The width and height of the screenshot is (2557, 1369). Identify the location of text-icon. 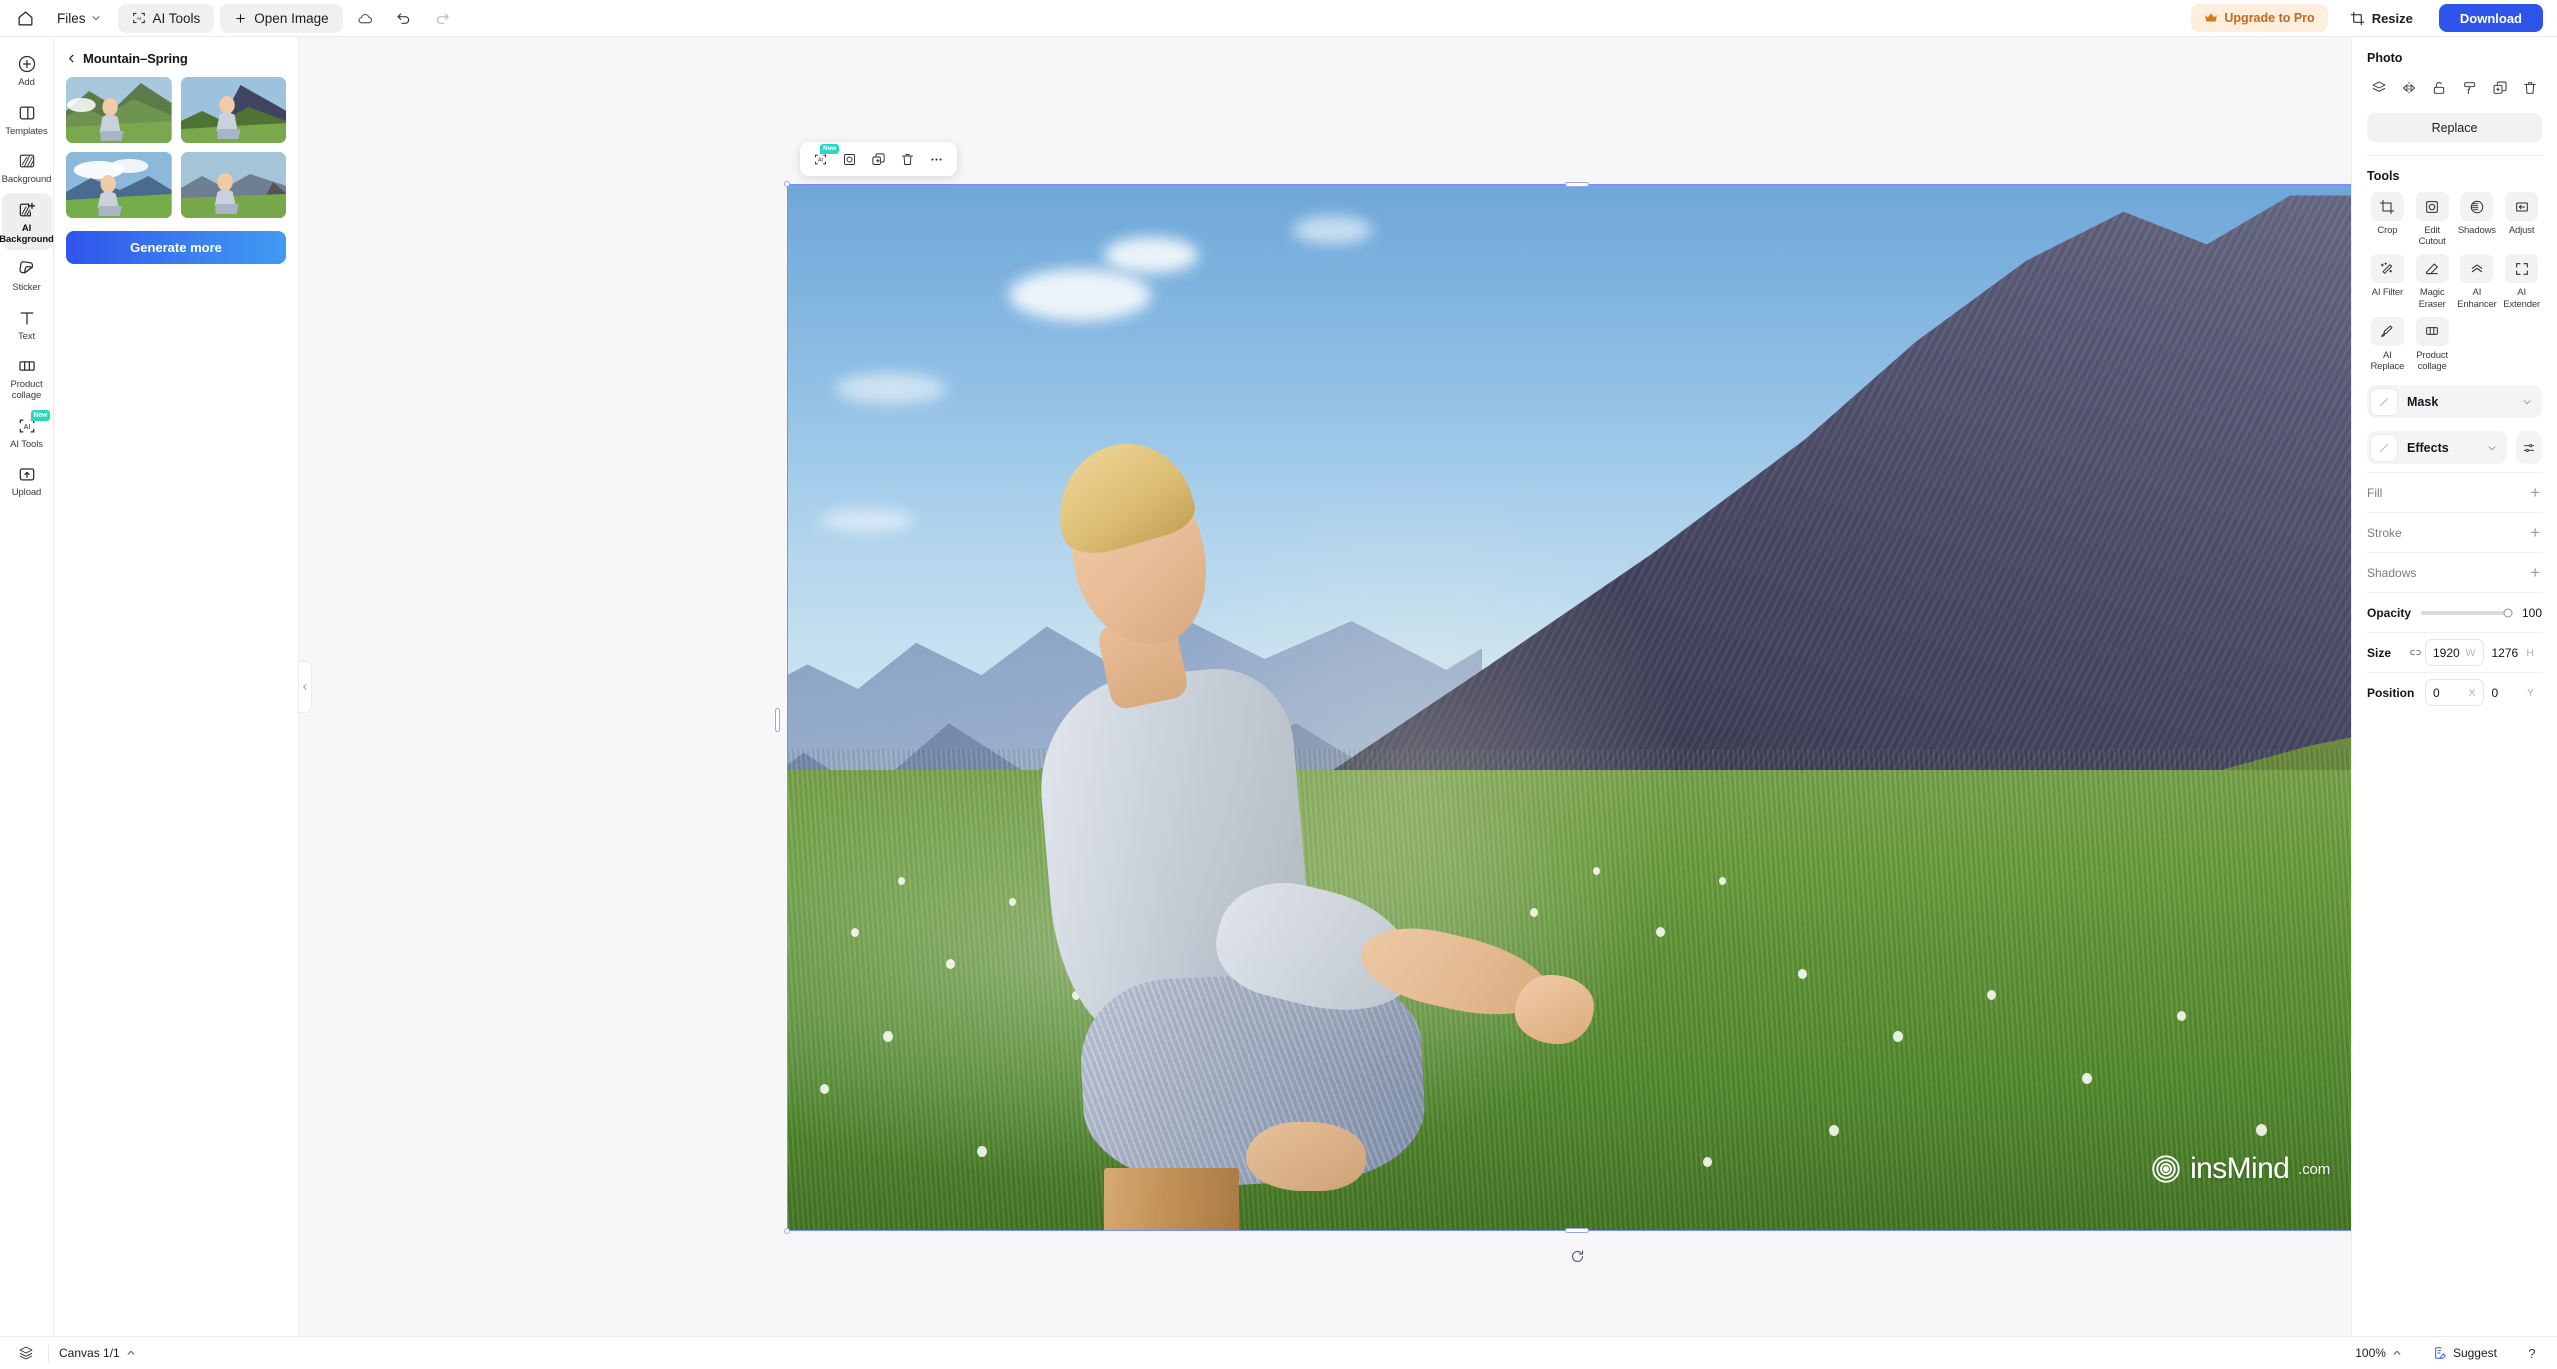
(27, 318).